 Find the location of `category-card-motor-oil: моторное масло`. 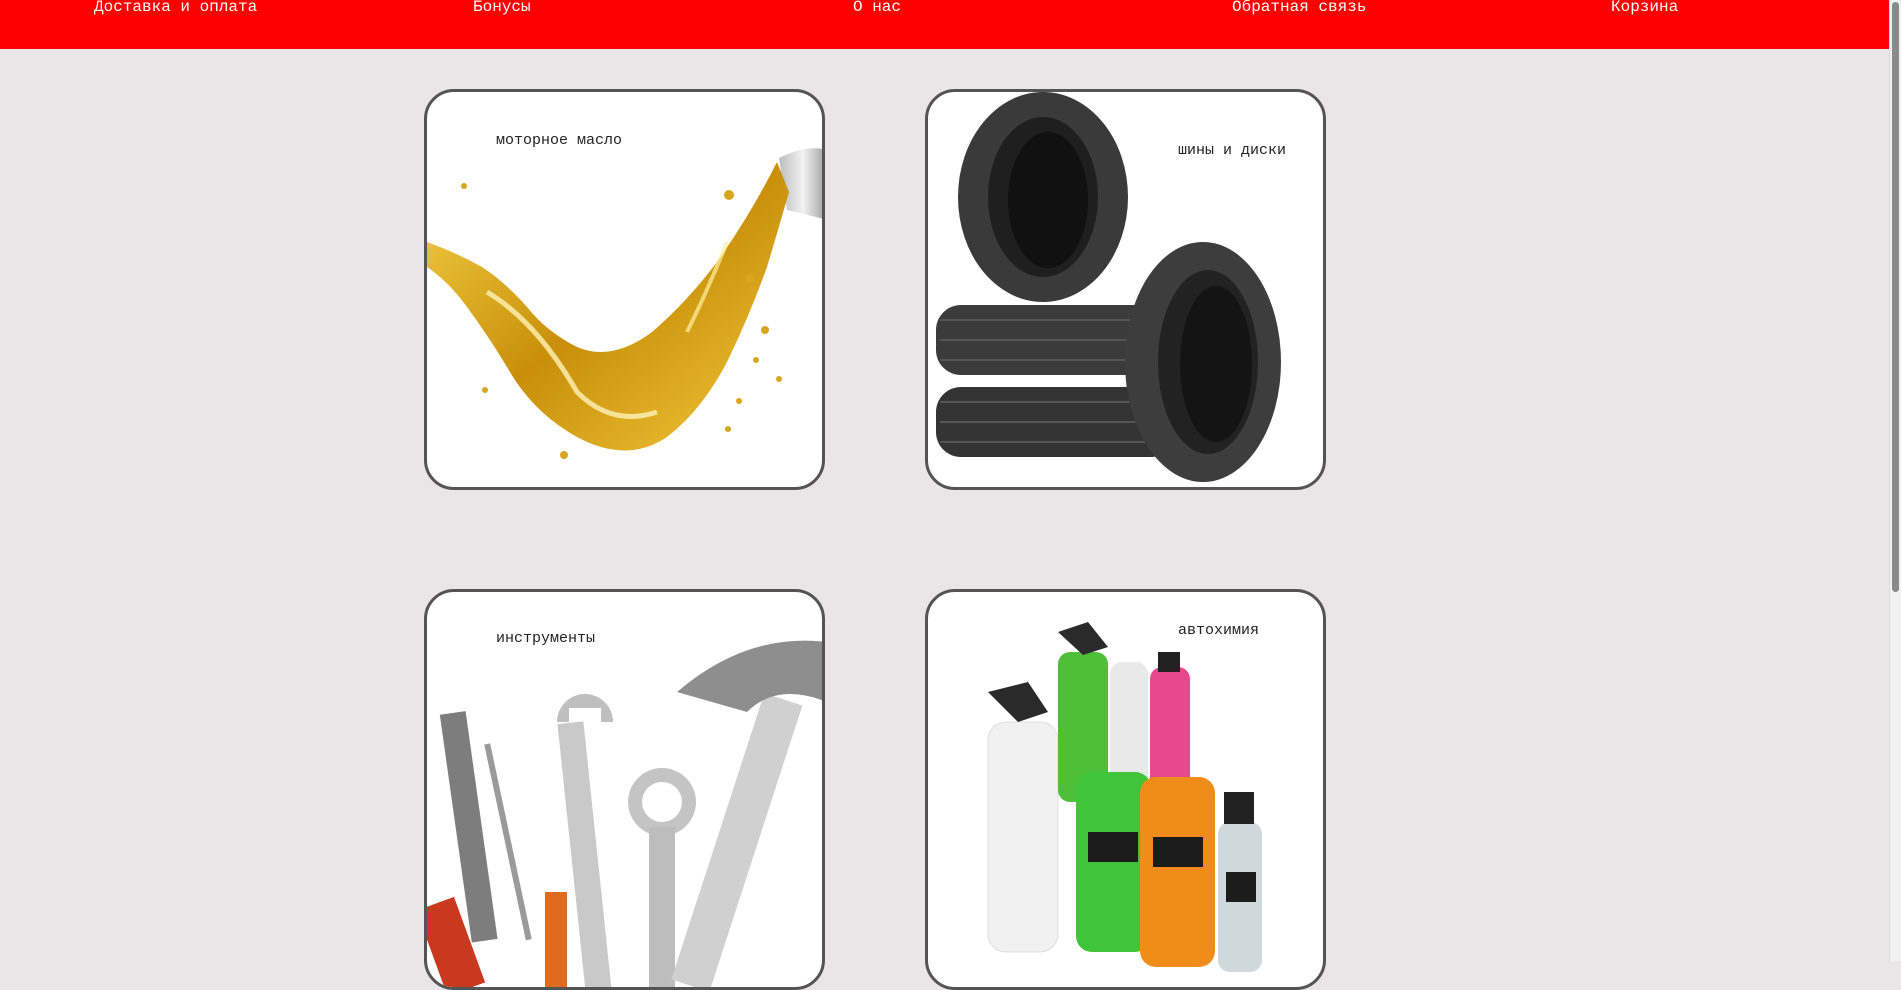

category-card-motor-oil: моторное масло is located at coordinates (624, 289).